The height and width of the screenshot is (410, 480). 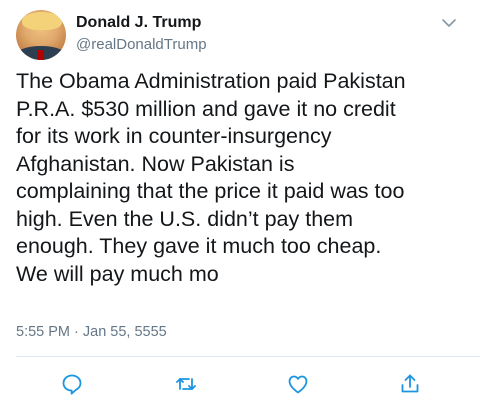 What do you see at coordinates (141, 44) in the screenshot?
I see `author-handle: @realDonaldTrump` at bounding box center [141, 44].